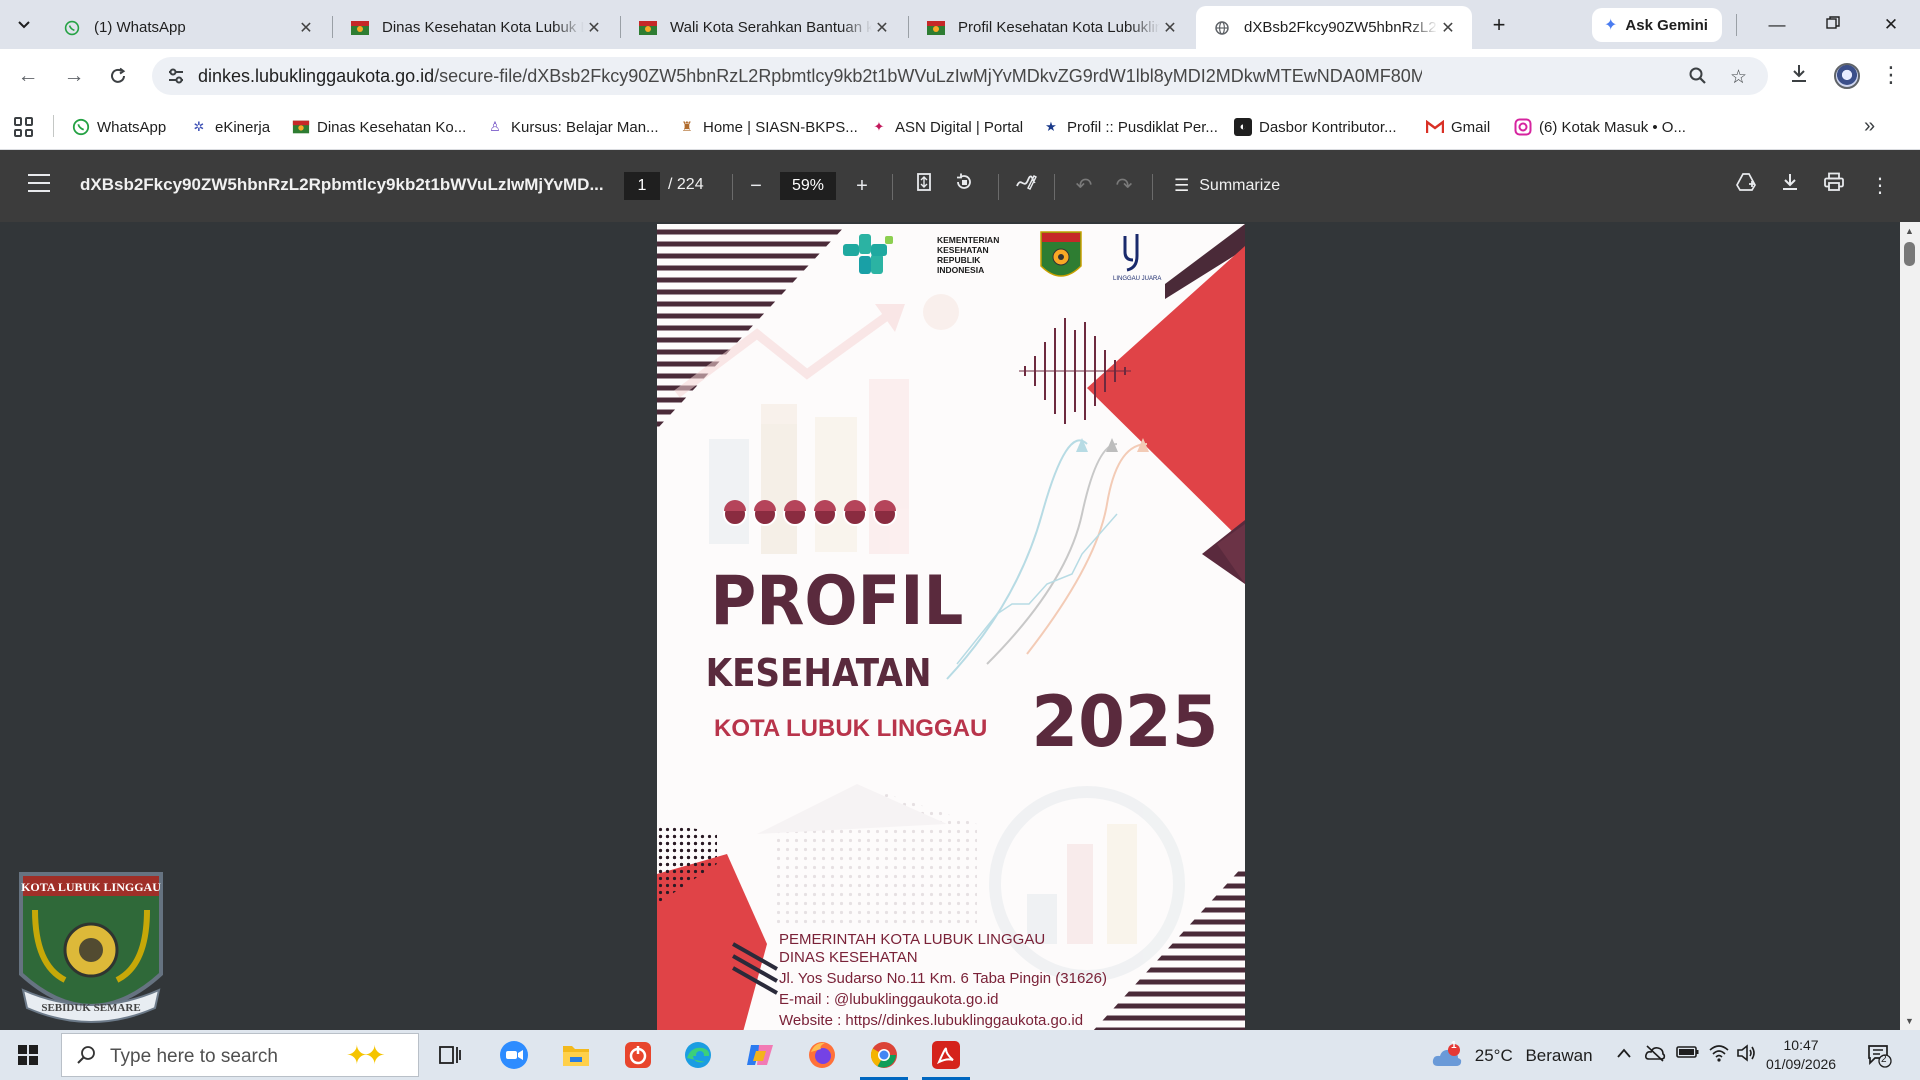 This screenshot has width=1920, height=1080. Describe the element at coordinates (884, 1058) in the screenshot. I see `chrome-taskbar-icon` at that location.